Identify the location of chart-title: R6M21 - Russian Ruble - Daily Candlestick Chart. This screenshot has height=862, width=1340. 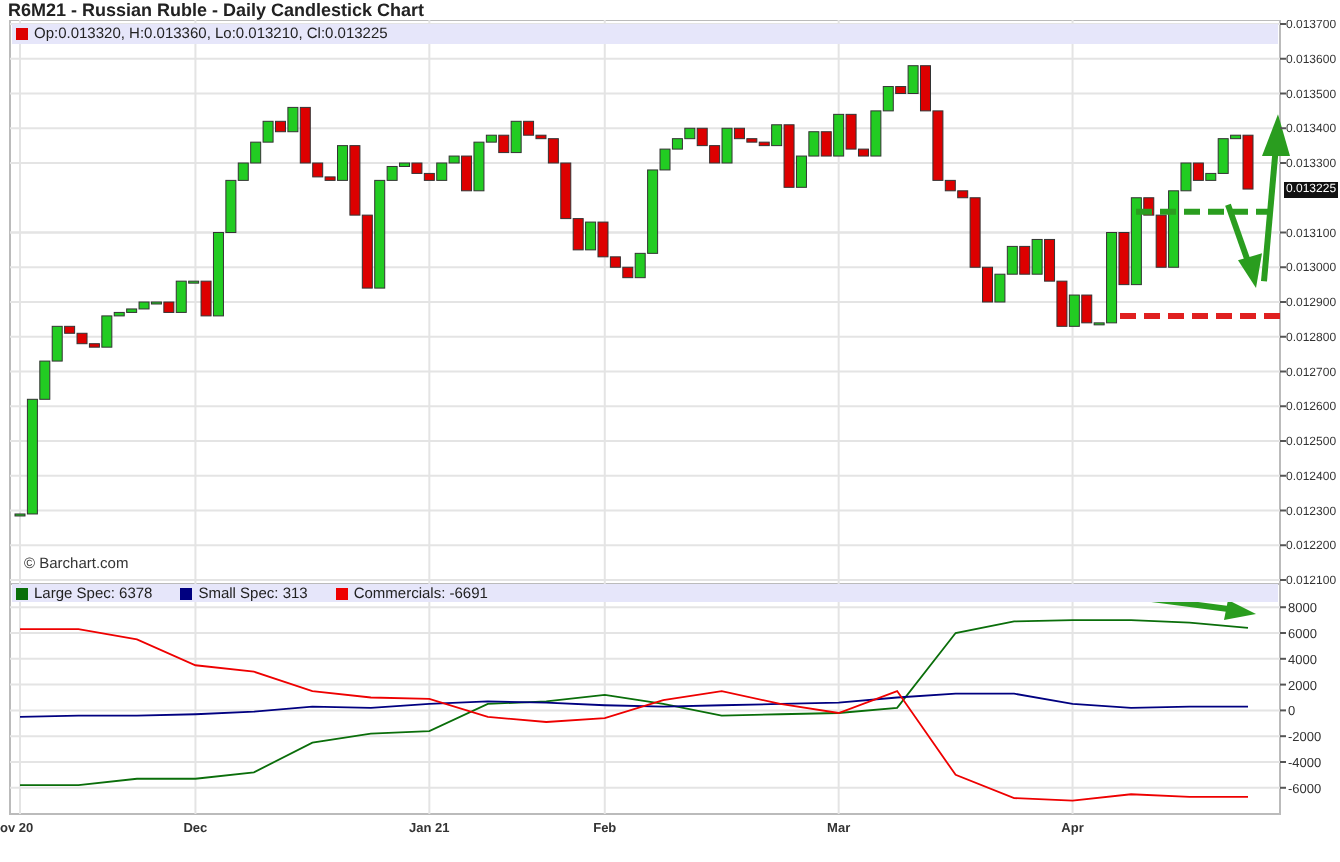
(216, 10).